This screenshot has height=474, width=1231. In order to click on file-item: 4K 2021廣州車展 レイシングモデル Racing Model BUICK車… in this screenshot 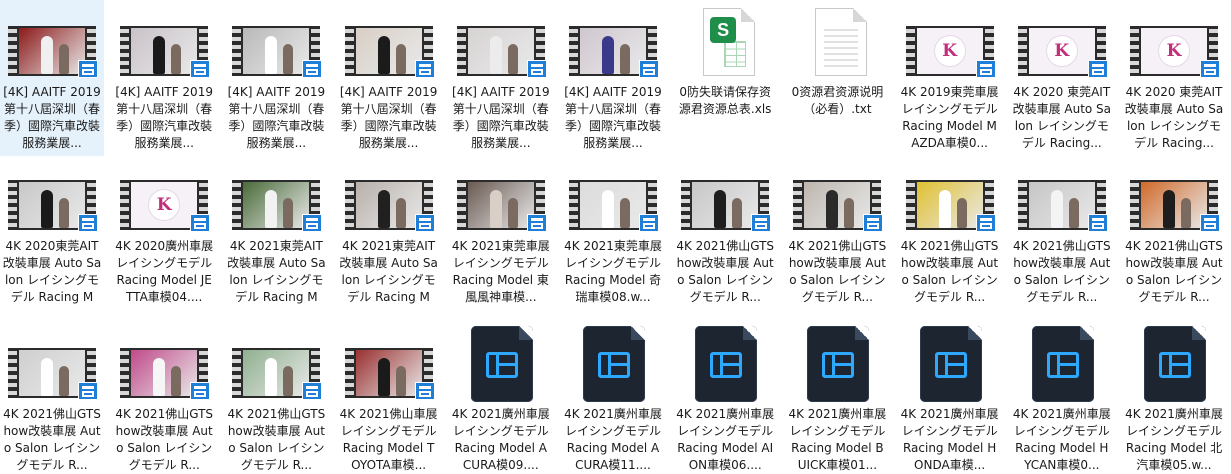, I will do `click(837, 398)`.